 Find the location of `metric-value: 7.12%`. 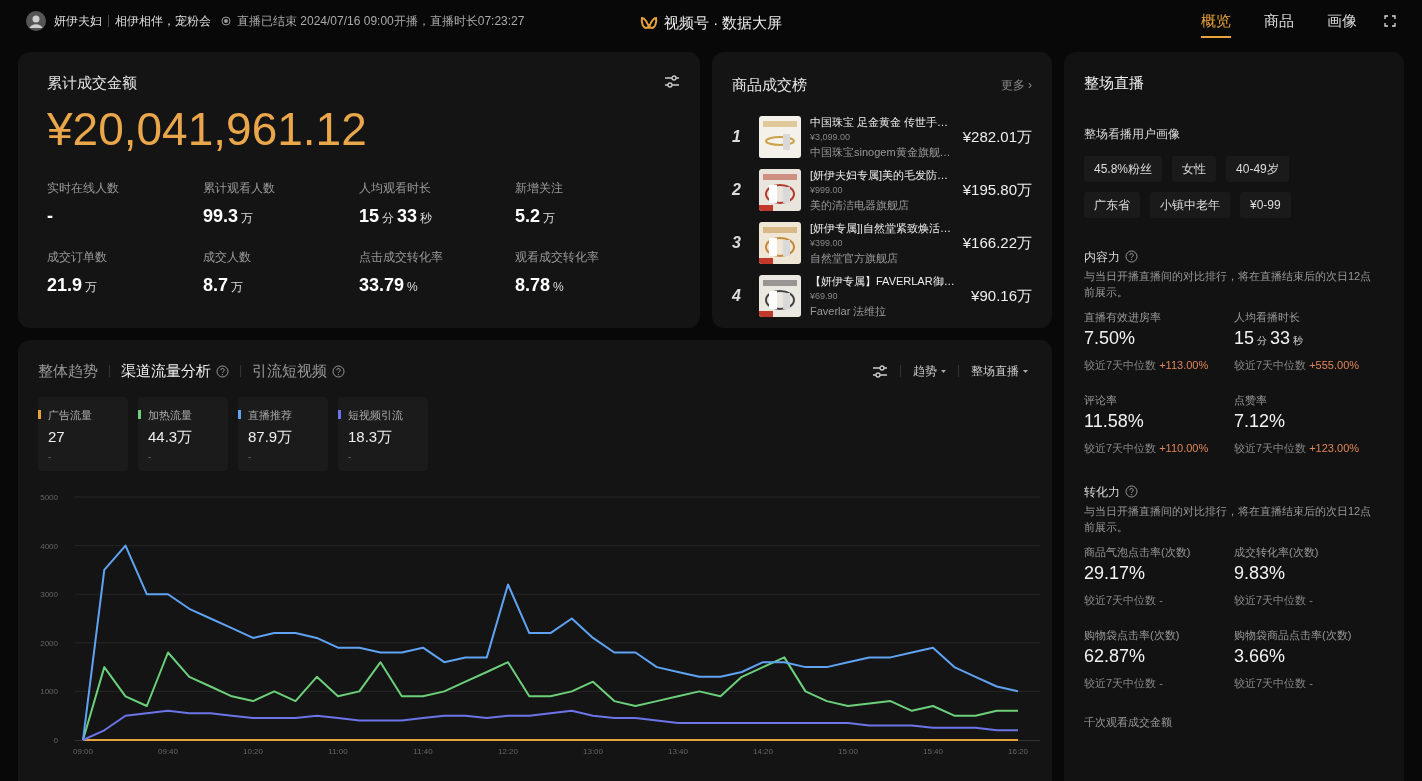

metric-value: 7.12% is located at coordinates (1260, 421).